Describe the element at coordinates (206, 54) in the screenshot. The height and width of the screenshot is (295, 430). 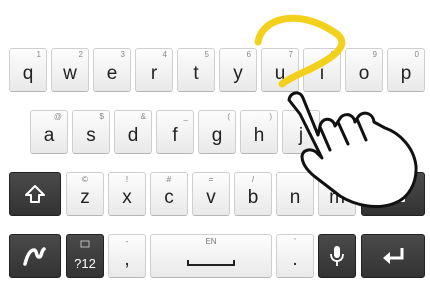
I see `key-hint: 5` at that location.